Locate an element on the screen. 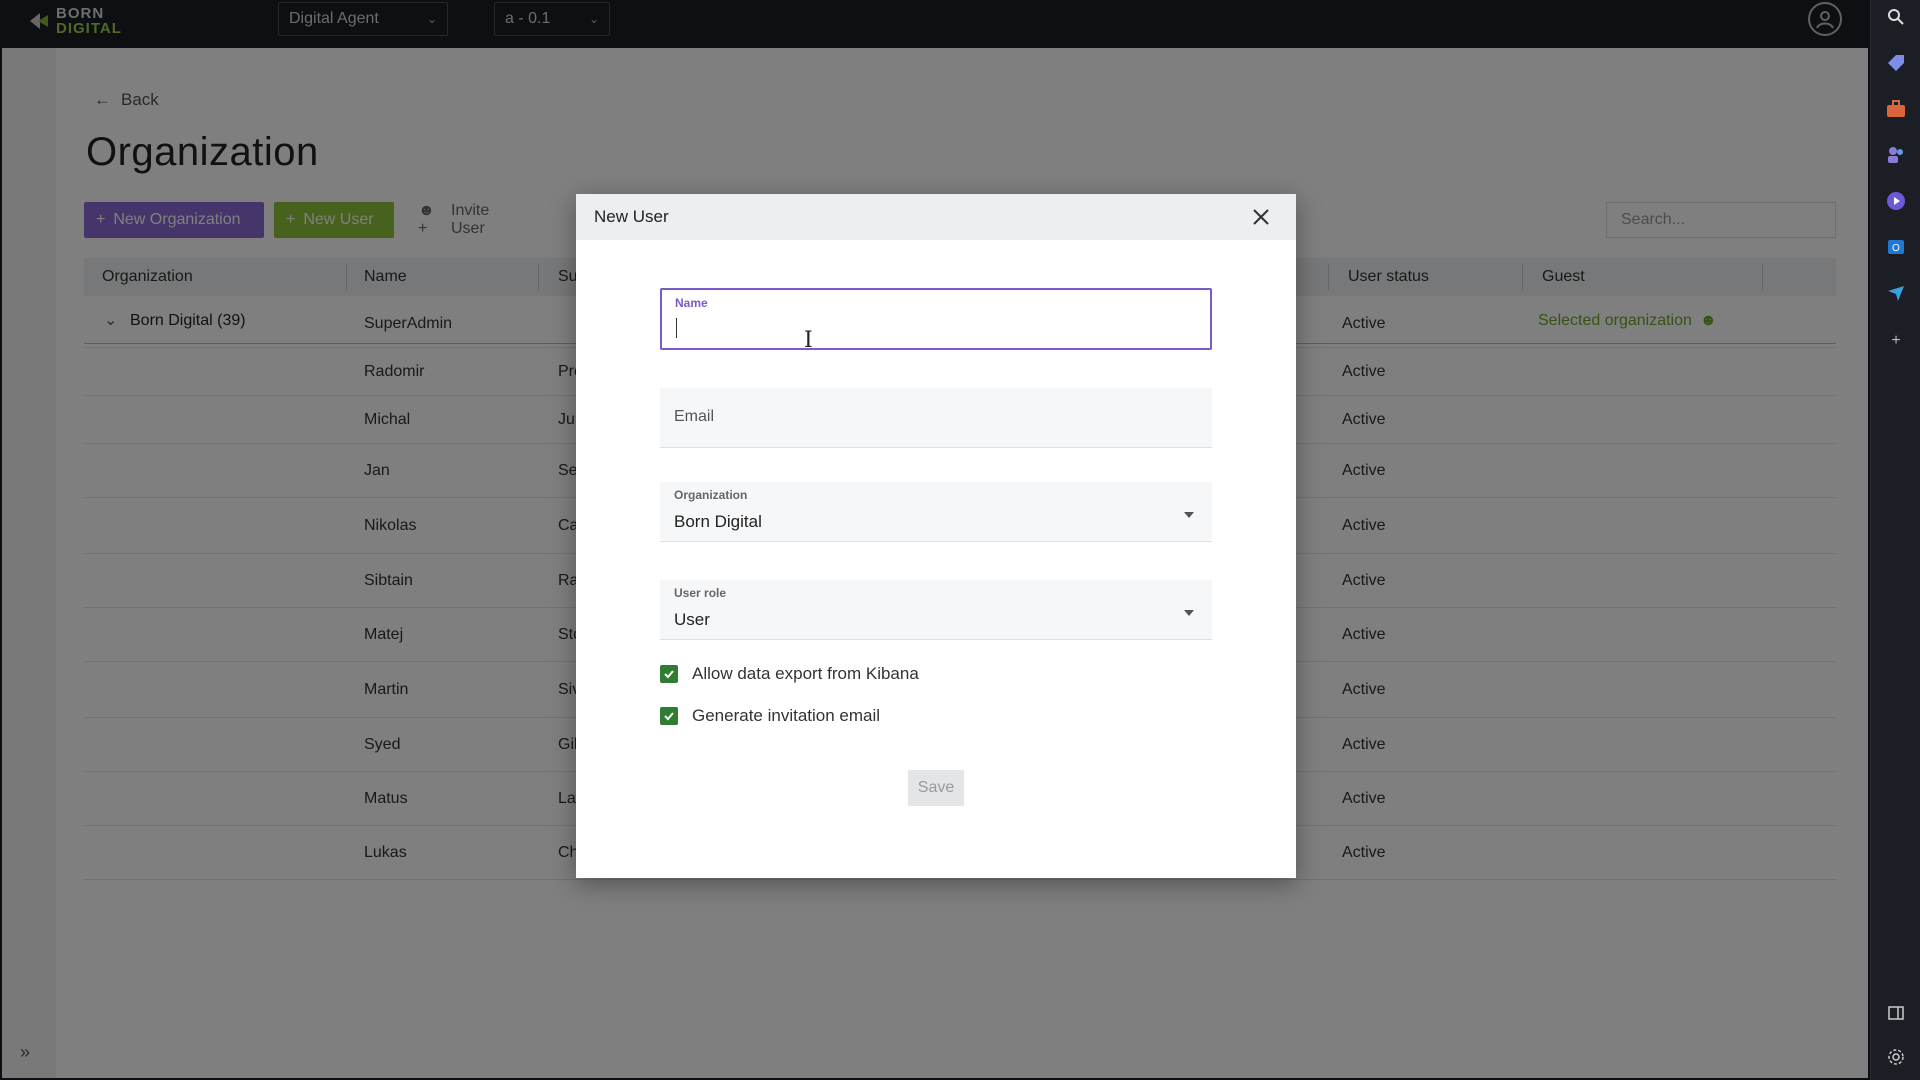  text-cursor-icon: I is located at coordinates (808, 340).